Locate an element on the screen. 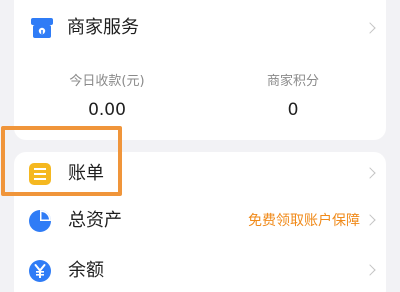 The image size is (400, 292). merchant-service-label: 商家服务 is located at coordinates (103, 27).